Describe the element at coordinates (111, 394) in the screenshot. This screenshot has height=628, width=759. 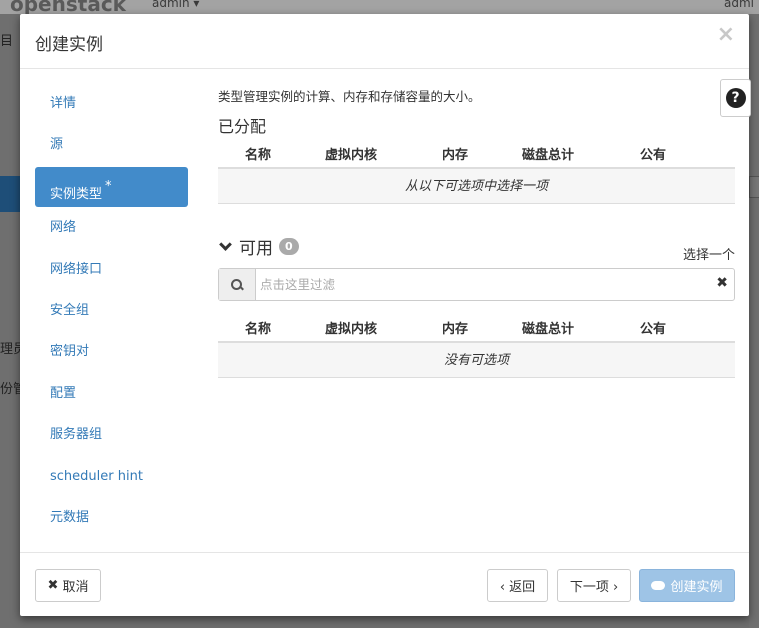
I see `nav-item-configuration: 配置` at that location.